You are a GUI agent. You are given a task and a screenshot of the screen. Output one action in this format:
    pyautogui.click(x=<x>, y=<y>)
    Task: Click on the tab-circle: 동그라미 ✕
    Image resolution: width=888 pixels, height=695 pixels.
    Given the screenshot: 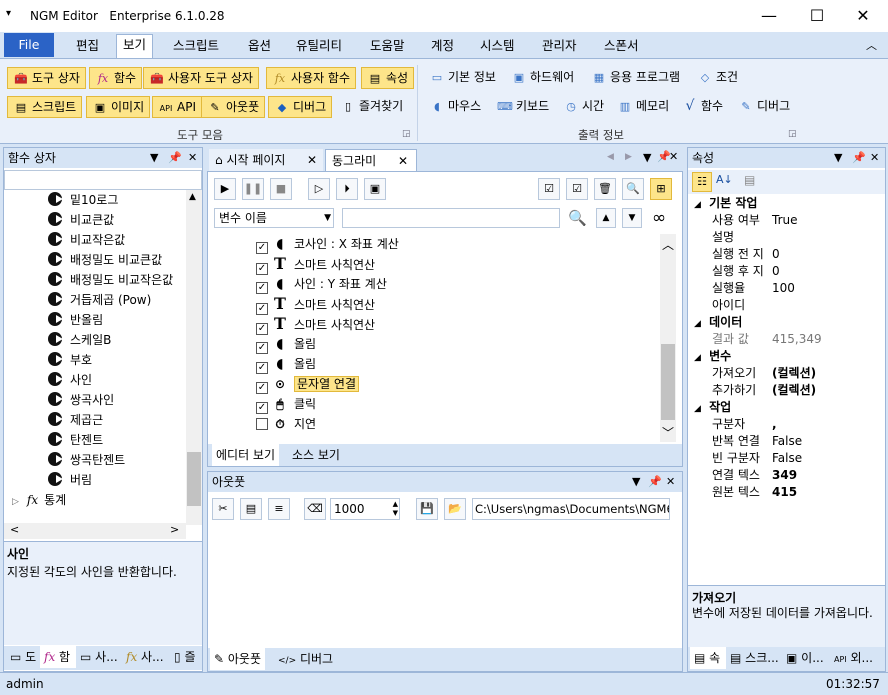 What is the action you would take?
    pyautogui.click(x=371, y=160)
    